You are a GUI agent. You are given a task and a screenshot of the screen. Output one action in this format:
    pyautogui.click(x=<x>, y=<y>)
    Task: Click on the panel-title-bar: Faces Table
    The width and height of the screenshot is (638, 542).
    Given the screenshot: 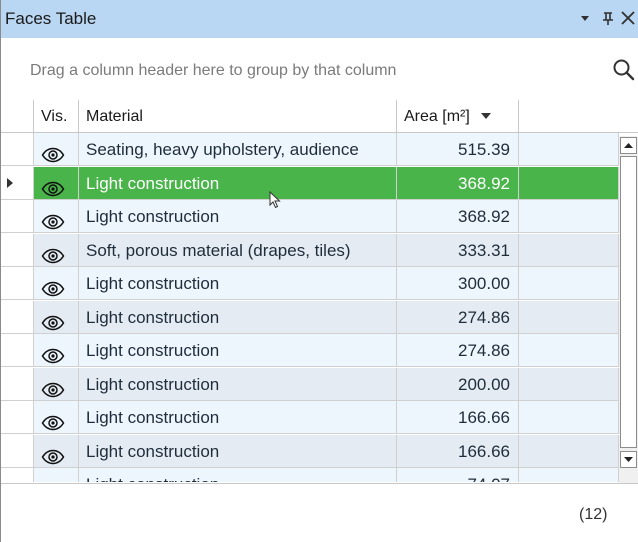 What is the action you would take?
    pyautogui.click(x=319, y=19)
    